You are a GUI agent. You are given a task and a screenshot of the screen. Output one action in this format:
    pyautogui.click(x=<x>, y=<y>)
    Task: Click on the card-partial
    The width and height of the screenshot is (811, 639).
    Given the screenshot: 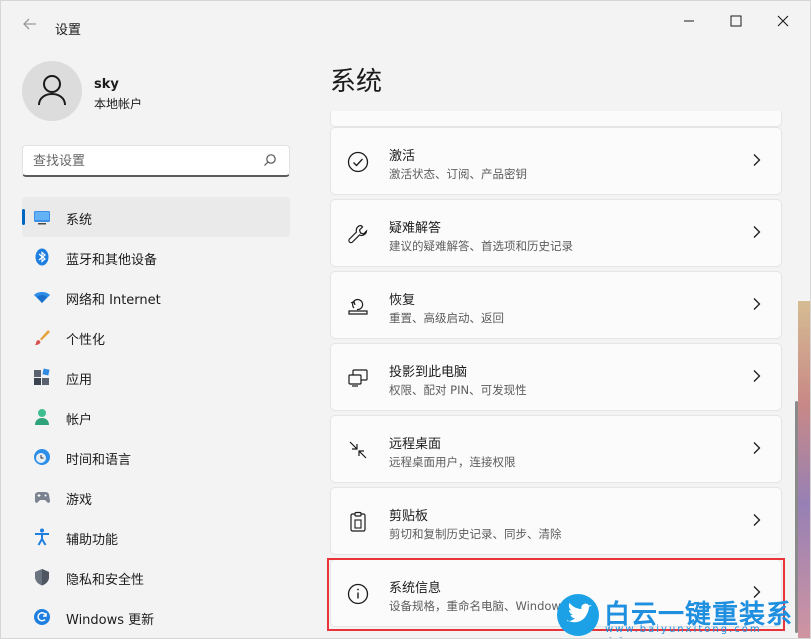 What is the action you would take?
    pyautogui.click(x=556, y=119)
    